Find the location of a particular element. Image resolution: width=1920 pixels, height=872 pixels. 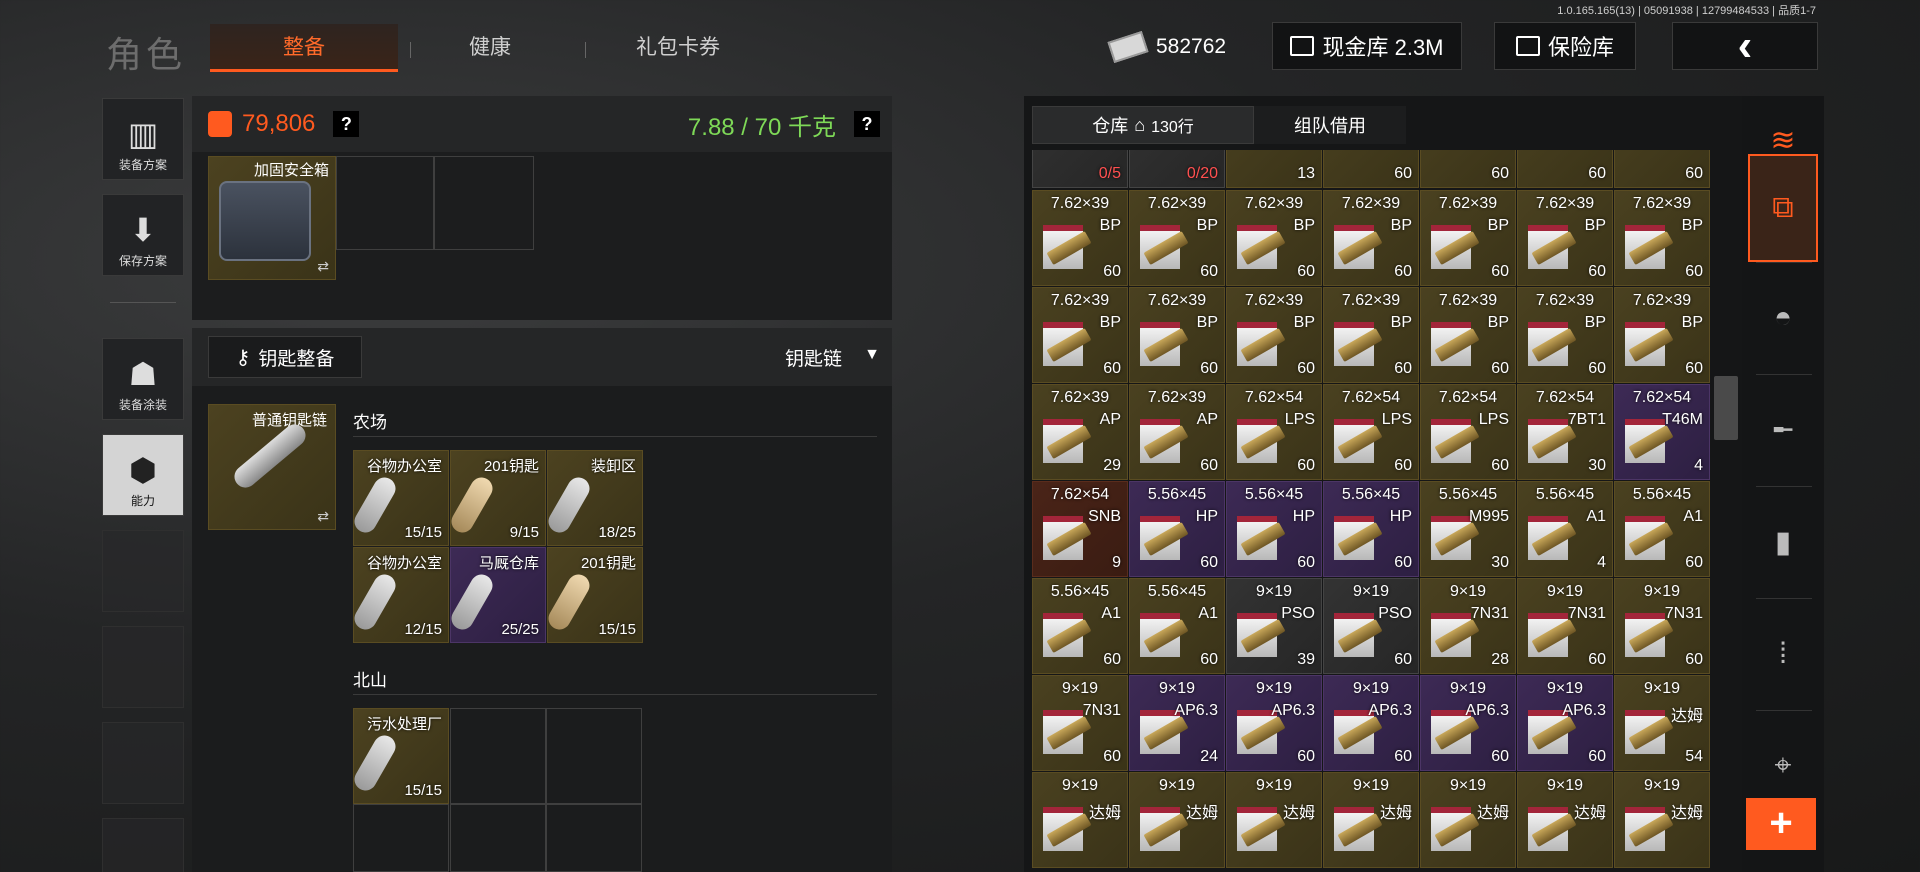

equipment-paint-button: ☗ 装备涂装 is located at coordinates (143, 379).